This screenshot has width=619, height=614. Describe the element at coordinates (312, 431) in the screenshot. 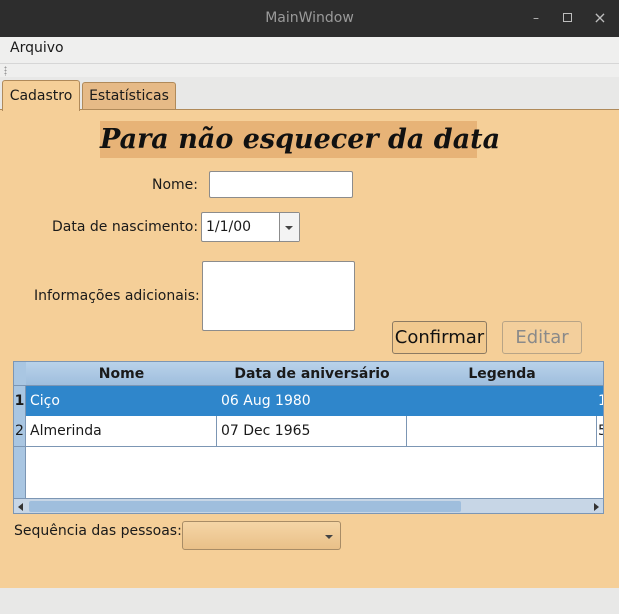

I see `cell-data: 07 Dec 1965` at that location.